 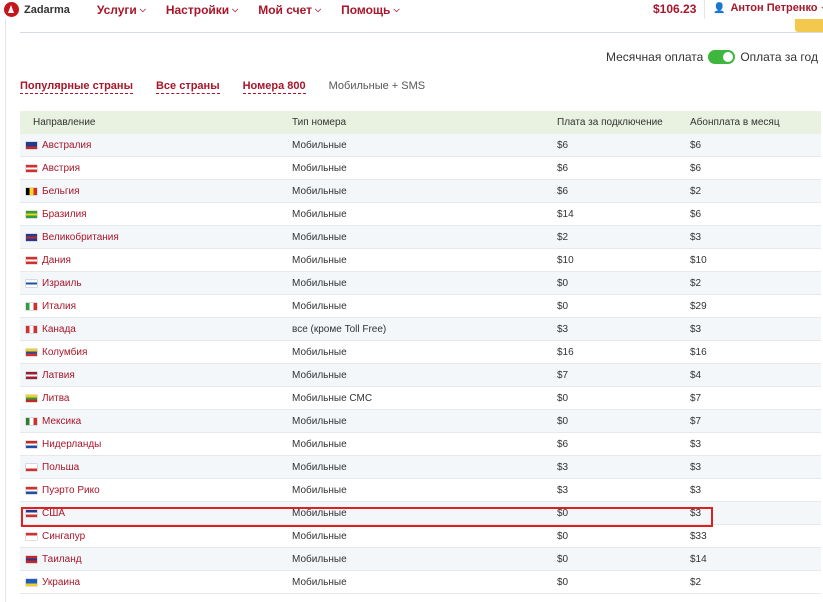 I want to click on menu-item-services: Услуги ⌵, so click(x=121, y=10).